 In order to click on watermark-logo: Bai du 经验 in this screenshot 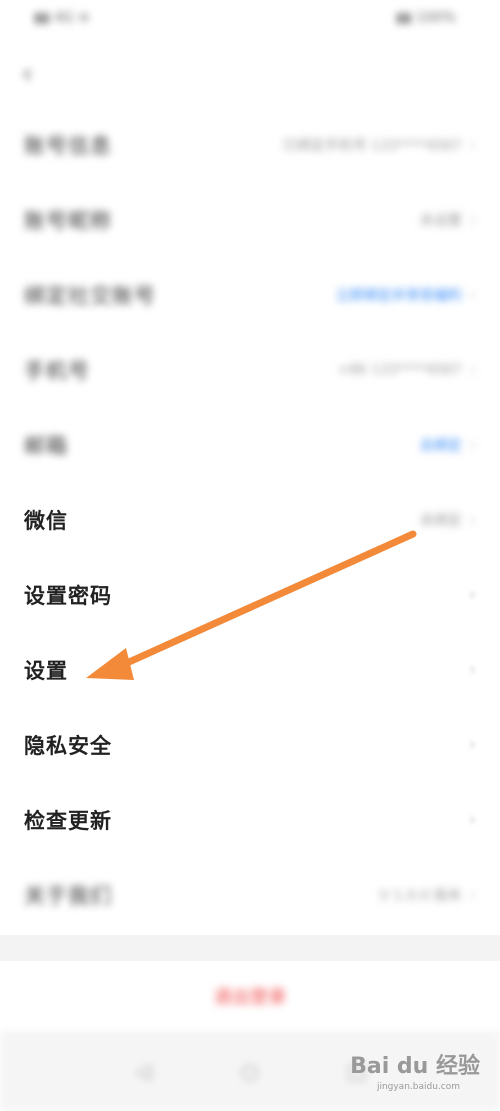, I will do `click(415, 1064)`.